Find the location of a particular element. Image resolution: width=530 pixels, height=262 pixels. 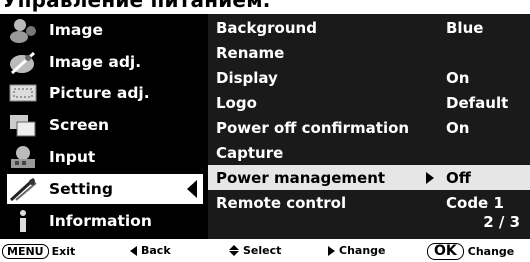

setting-label: Power off confirmation is located at coordinates (313, 127).